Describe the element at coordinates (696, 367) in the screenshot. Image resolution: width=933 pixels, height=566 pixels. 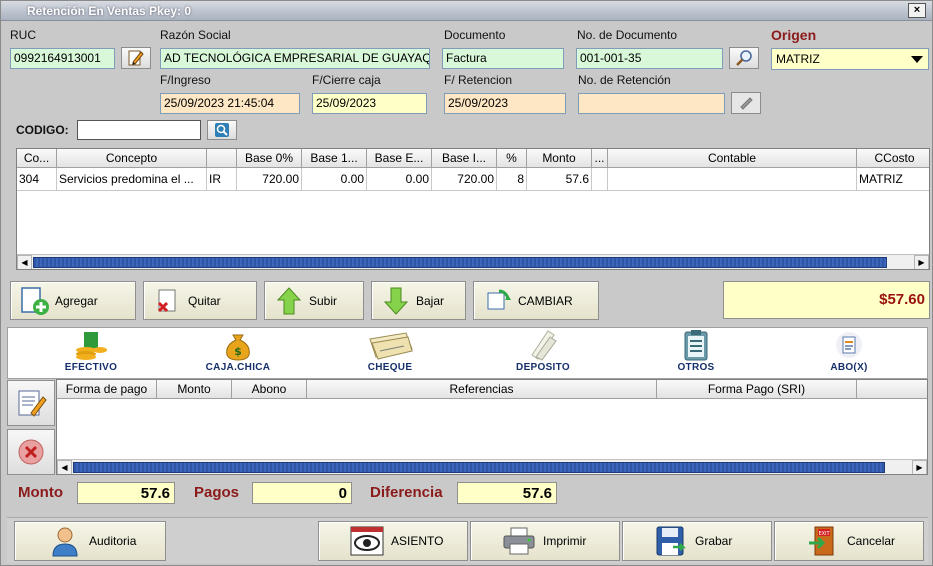
I see `pay-otros-label: OTROS` at that location.